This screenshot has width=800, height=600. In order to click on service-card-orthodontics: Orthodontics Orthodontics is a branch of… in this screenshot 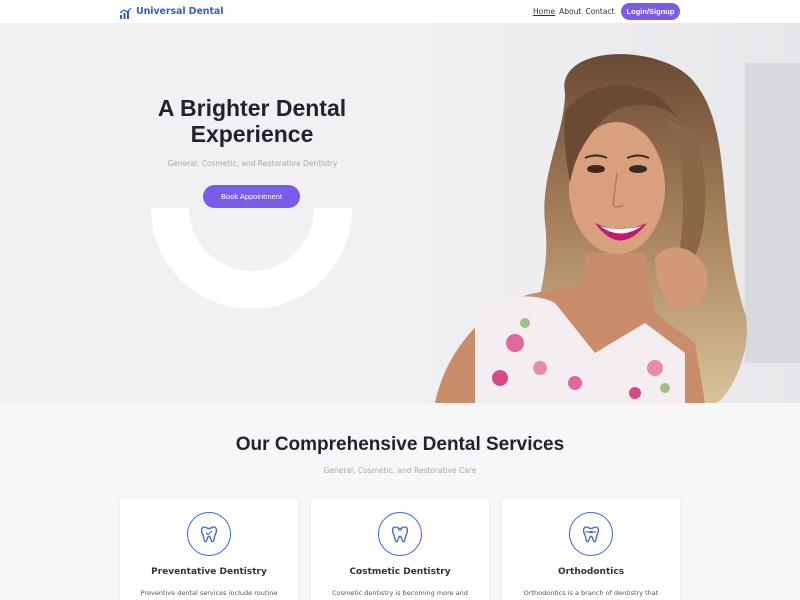, I will do `click(591, 549)`.